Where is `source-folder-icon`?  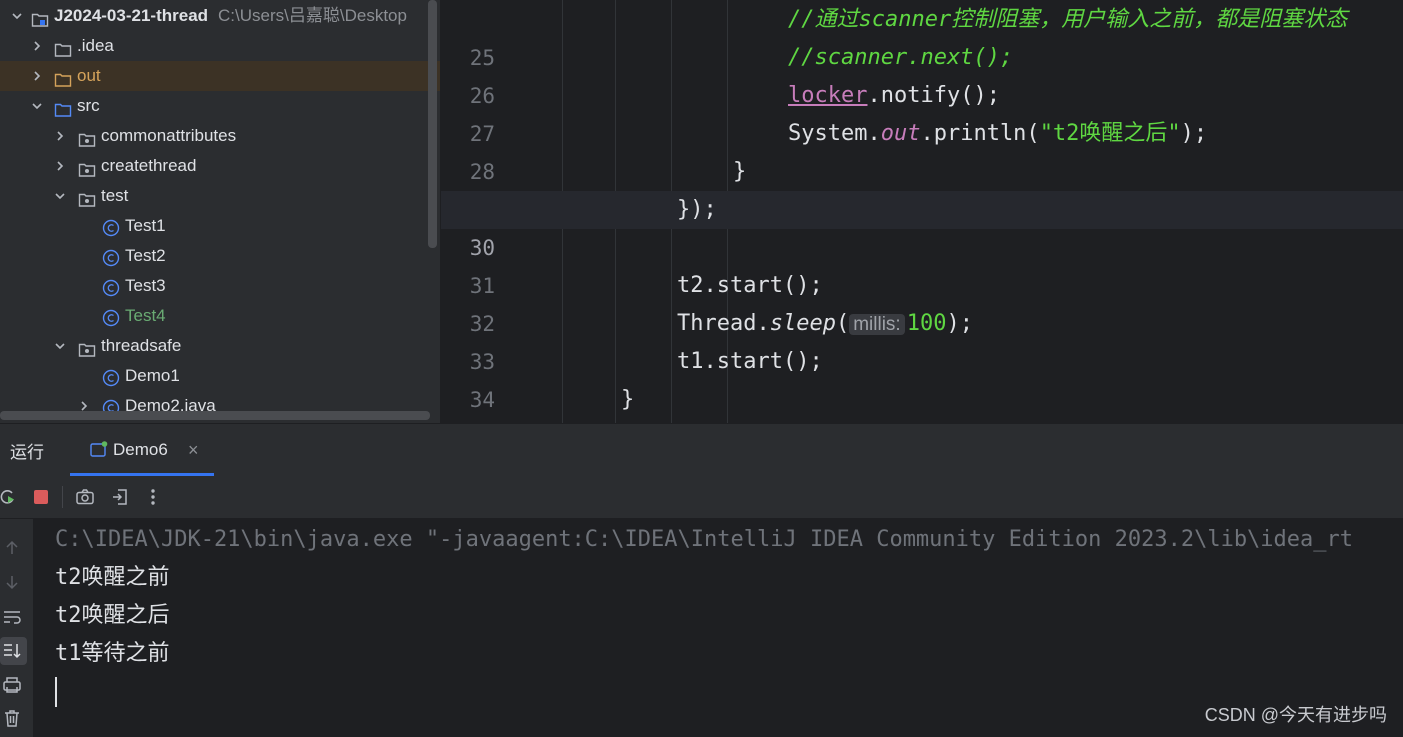 source-folder-icon is located at coordinates (63, 107).